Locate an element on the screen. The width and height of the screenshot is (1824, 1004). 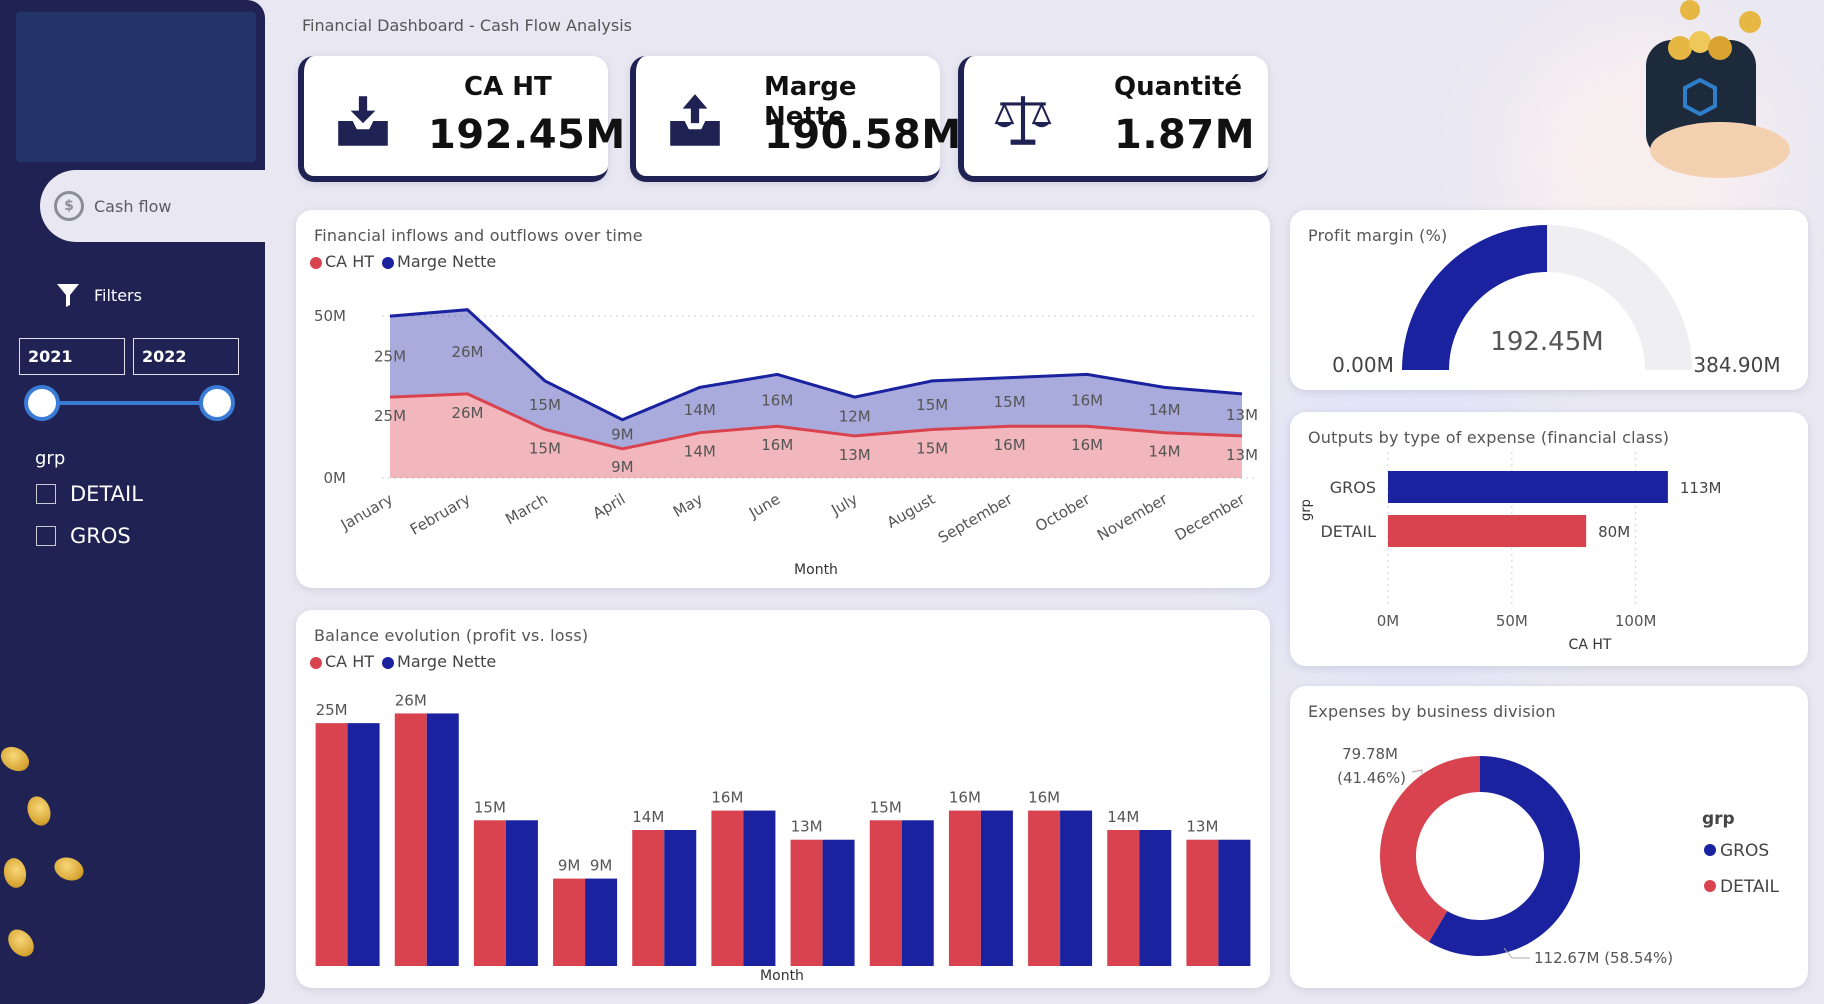
gauge-max-label: 384.90M is located at coordinates (1736, 365).